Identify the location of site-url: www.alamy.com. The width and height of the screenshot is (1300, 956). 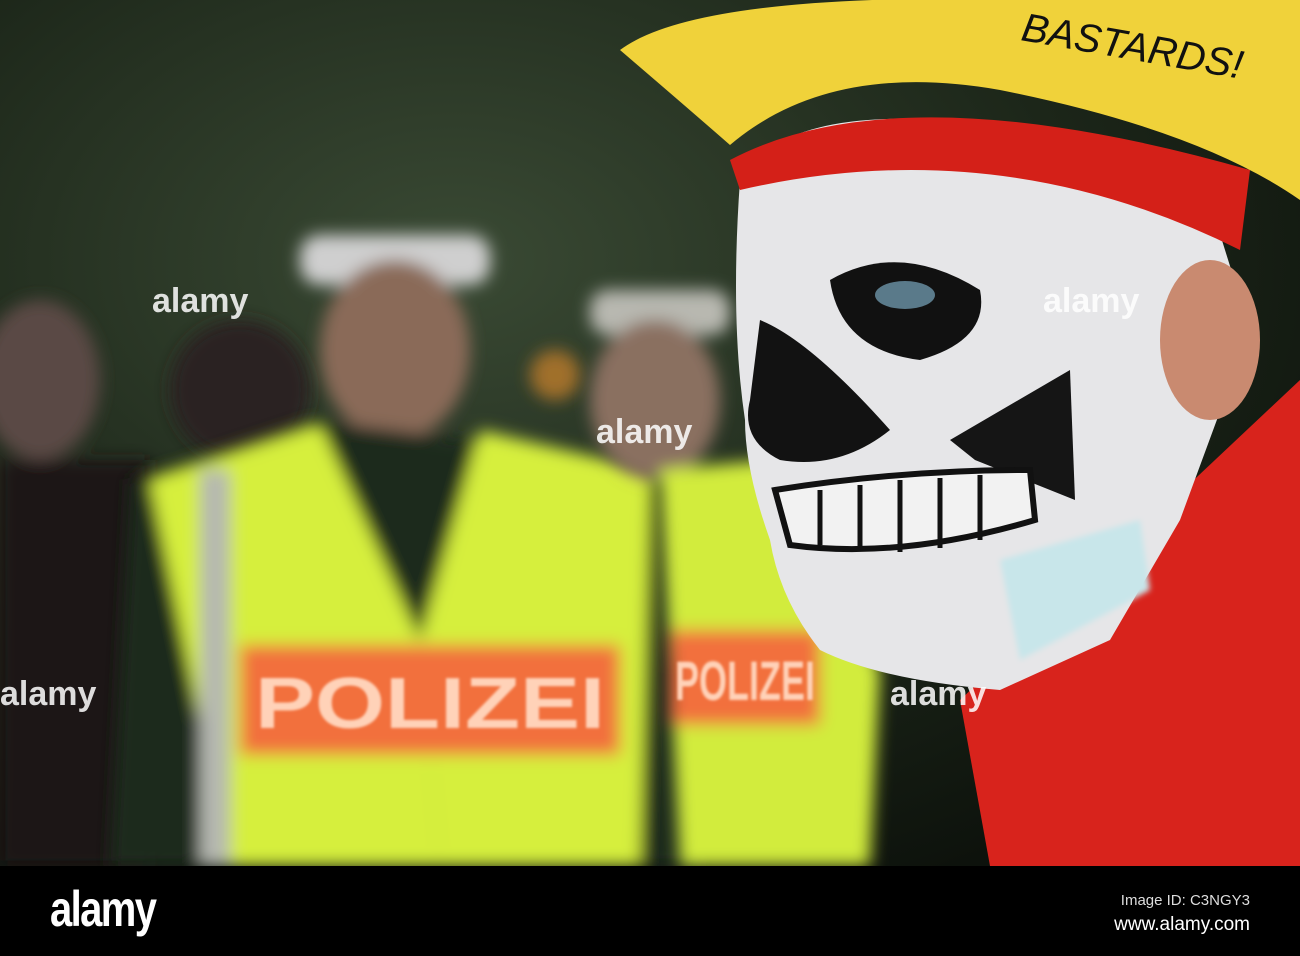
(1182, 924).